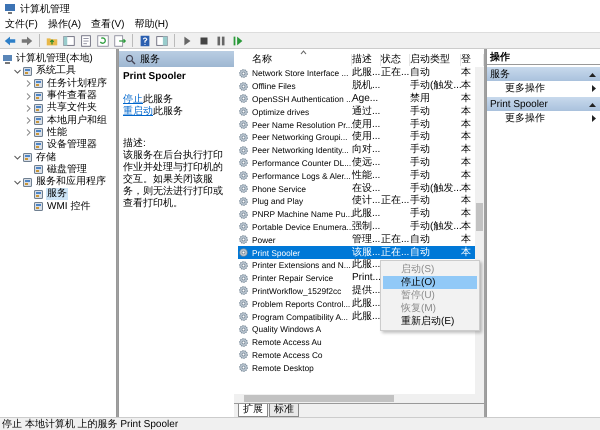 The width and height of the screenshot is (600, 430). I want to click on view-tab: 标准, so click(284, 410).